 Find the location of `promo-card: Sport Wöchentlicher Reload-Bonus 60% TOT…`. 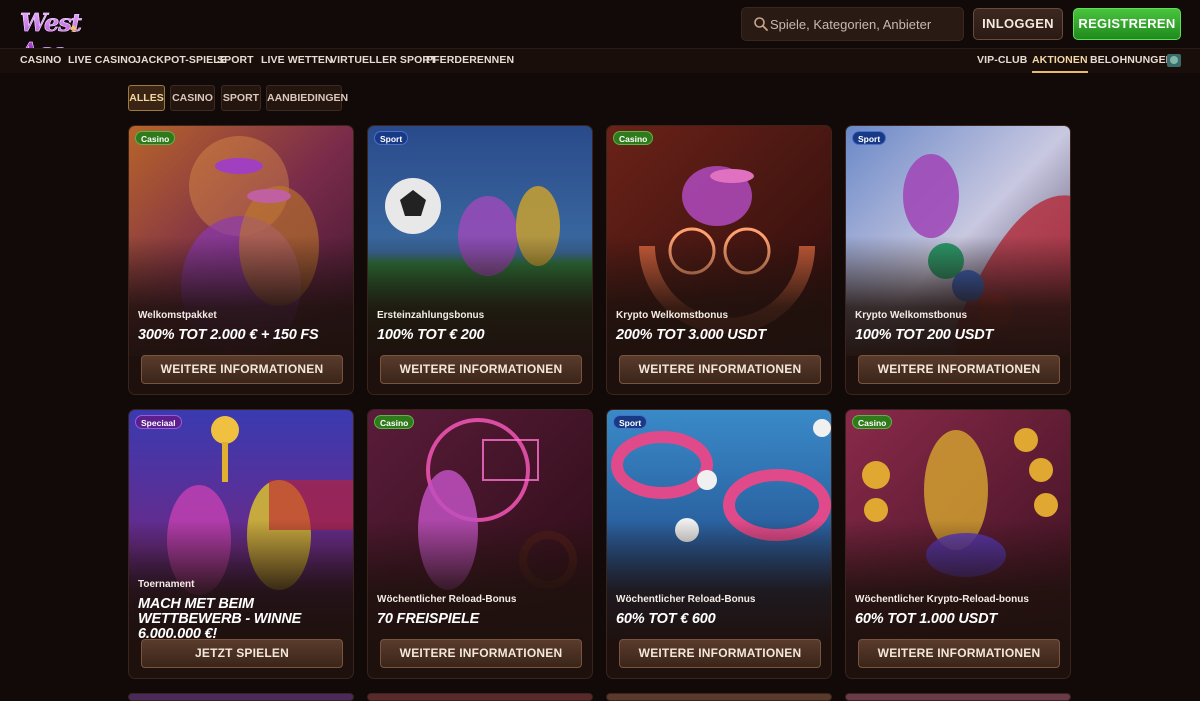

promo-card: Sport Wöchentlicher Reload-Bonus 60% TOT… is located at coordinates (719, 544).